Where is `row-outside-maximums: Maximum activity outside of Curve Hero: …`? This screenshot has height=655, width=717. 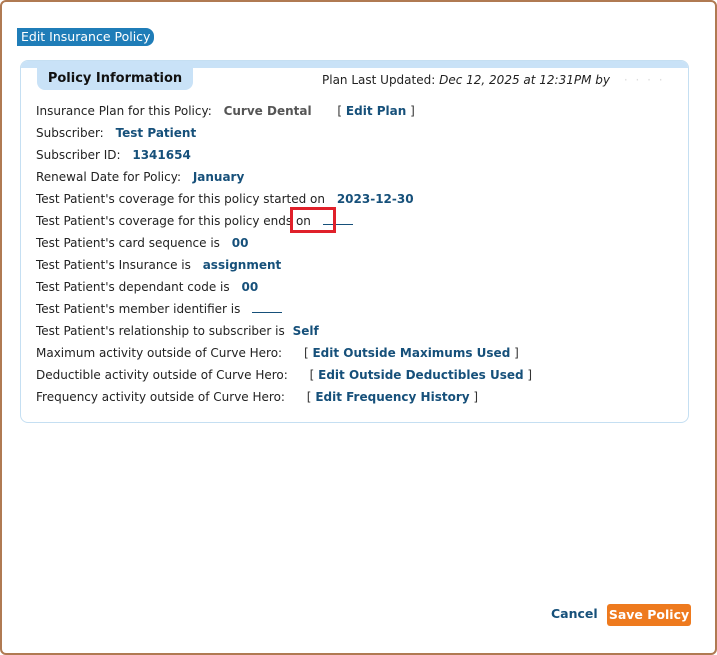 row-outside-maximums: Maximum activity outside of Curve Hero: … is located at coordinates (277, 353).